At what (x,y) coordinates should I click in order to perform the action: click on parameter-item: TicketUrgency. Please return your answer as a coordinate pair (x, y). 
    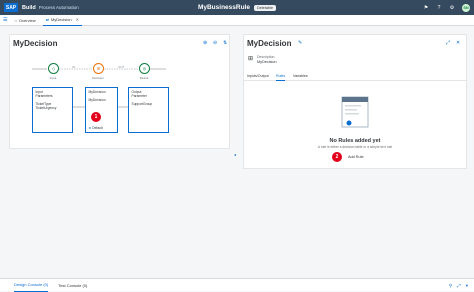
    Looking at the image, I should click on (53, 108).